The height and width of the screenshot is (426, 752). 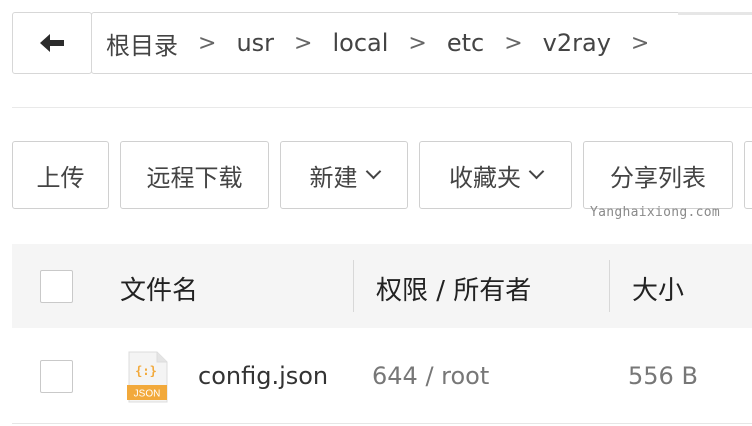 I want to click on remote-download-label: 远程下载, so click(x=194, y=177).